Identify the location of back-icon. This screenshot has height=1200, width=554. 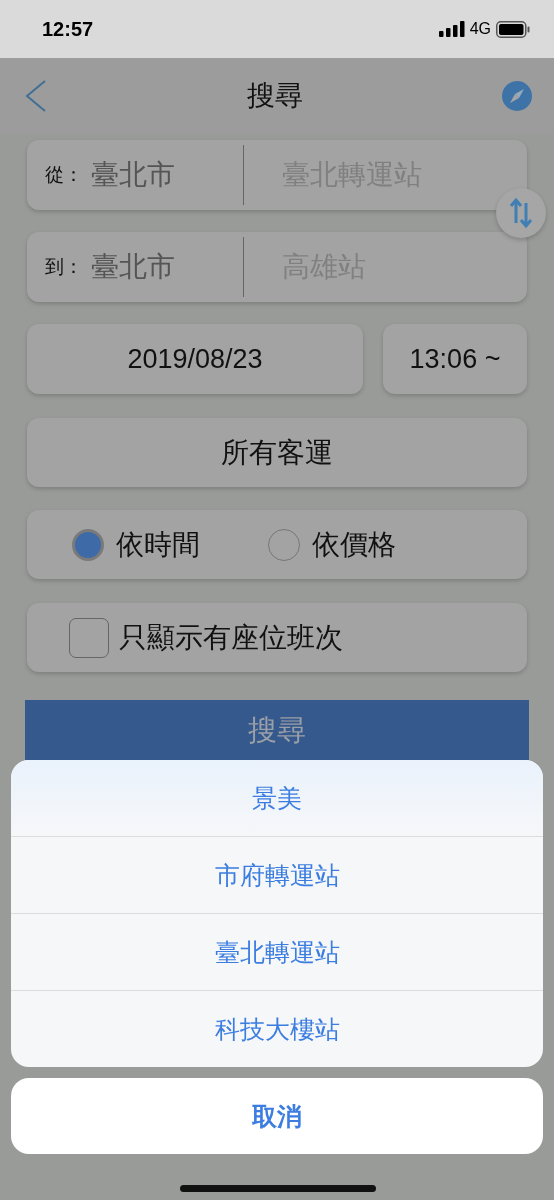
(36, 96).